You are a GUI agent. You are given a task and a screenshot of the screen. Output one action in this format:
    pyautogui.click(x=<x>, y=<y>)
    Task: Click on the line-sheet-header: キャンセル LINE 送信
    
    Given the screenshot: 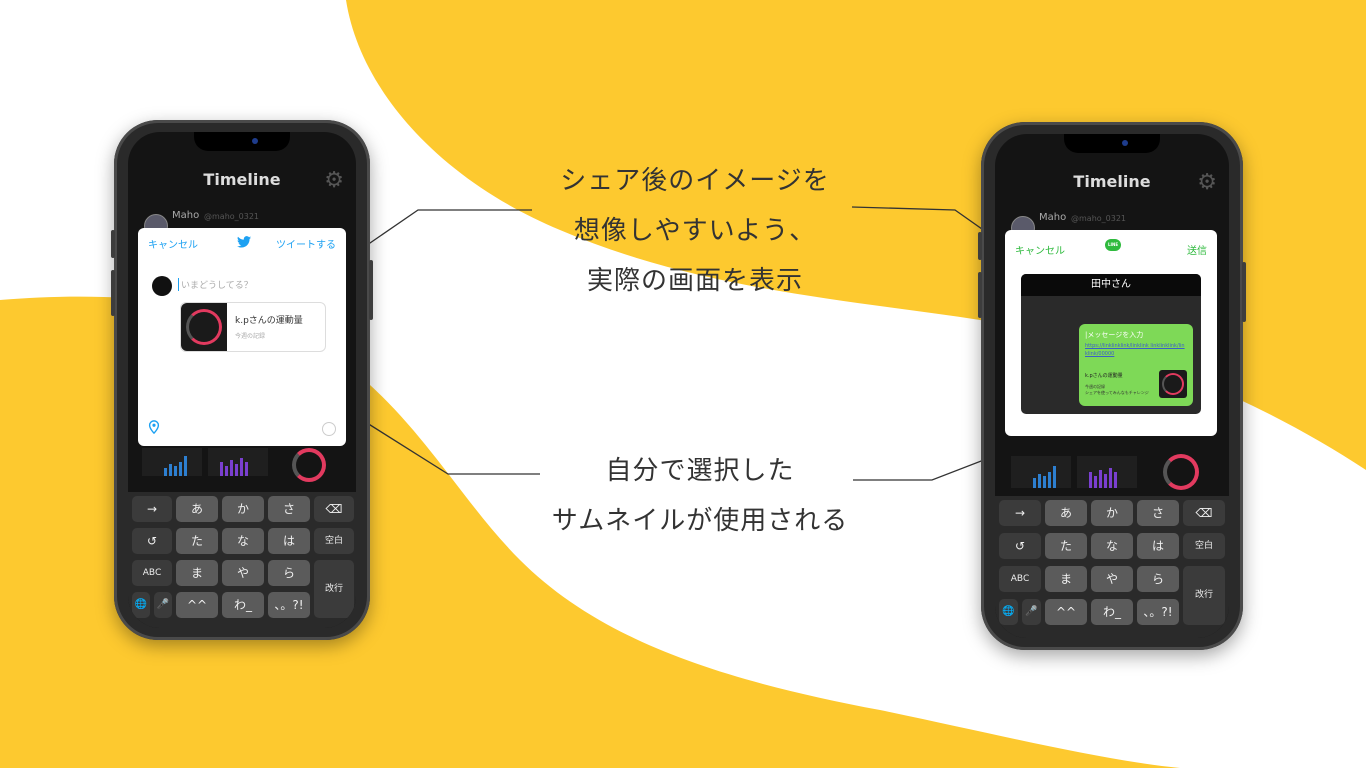 What is the action you would take?
    pyautogui.click(x=1111, y=246)
    